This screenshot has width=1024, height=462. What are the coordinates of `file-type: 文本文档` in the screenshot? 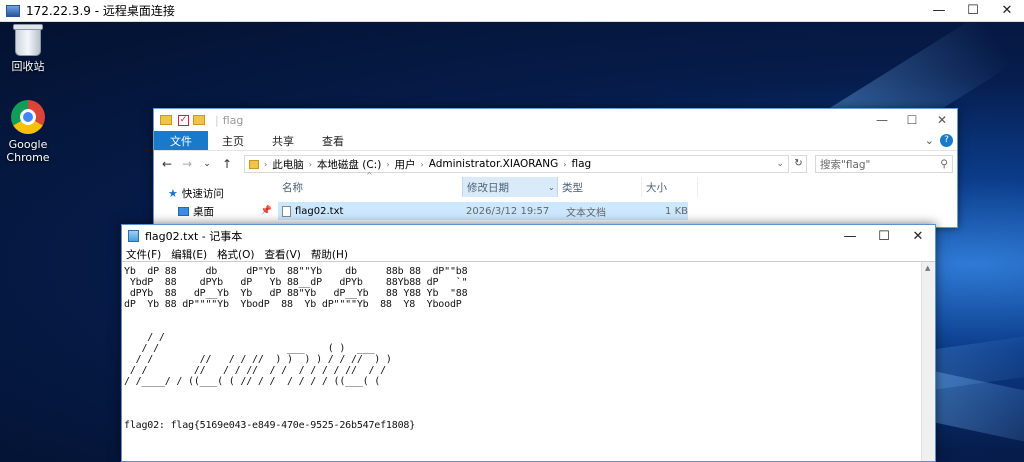 It's located at (586, 213).